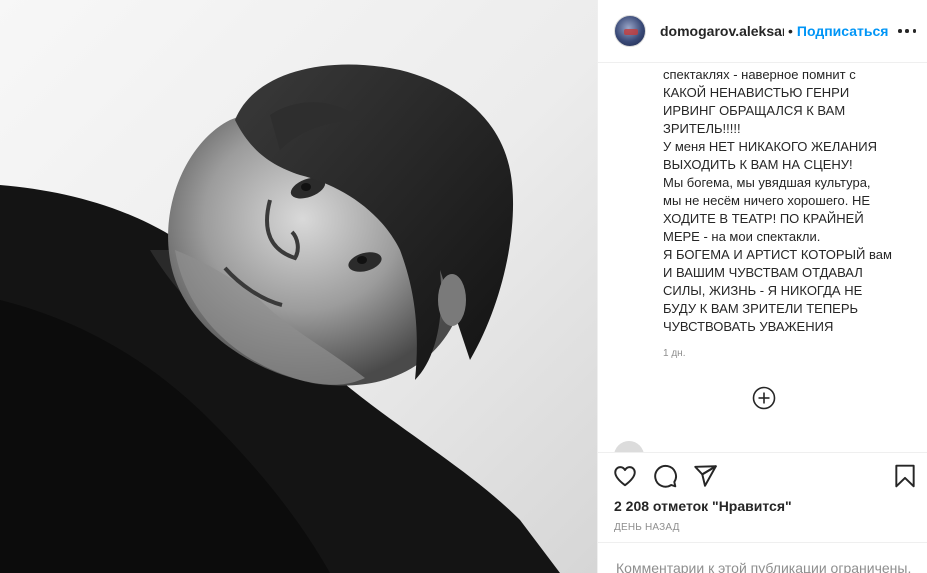 The width and height of the screenshot is (927, 573). What do you see at coordinates (907, 31) in the screenshot?
I see `more-options-icon` at bounding box center [907, 31].